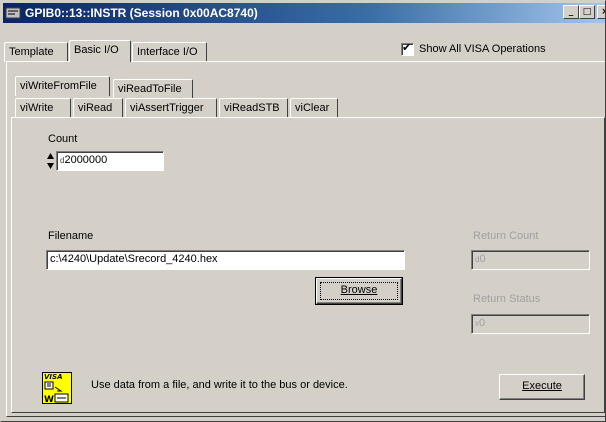  I want to click on tab-basic-io: Basic I/O, so click(100, 51).